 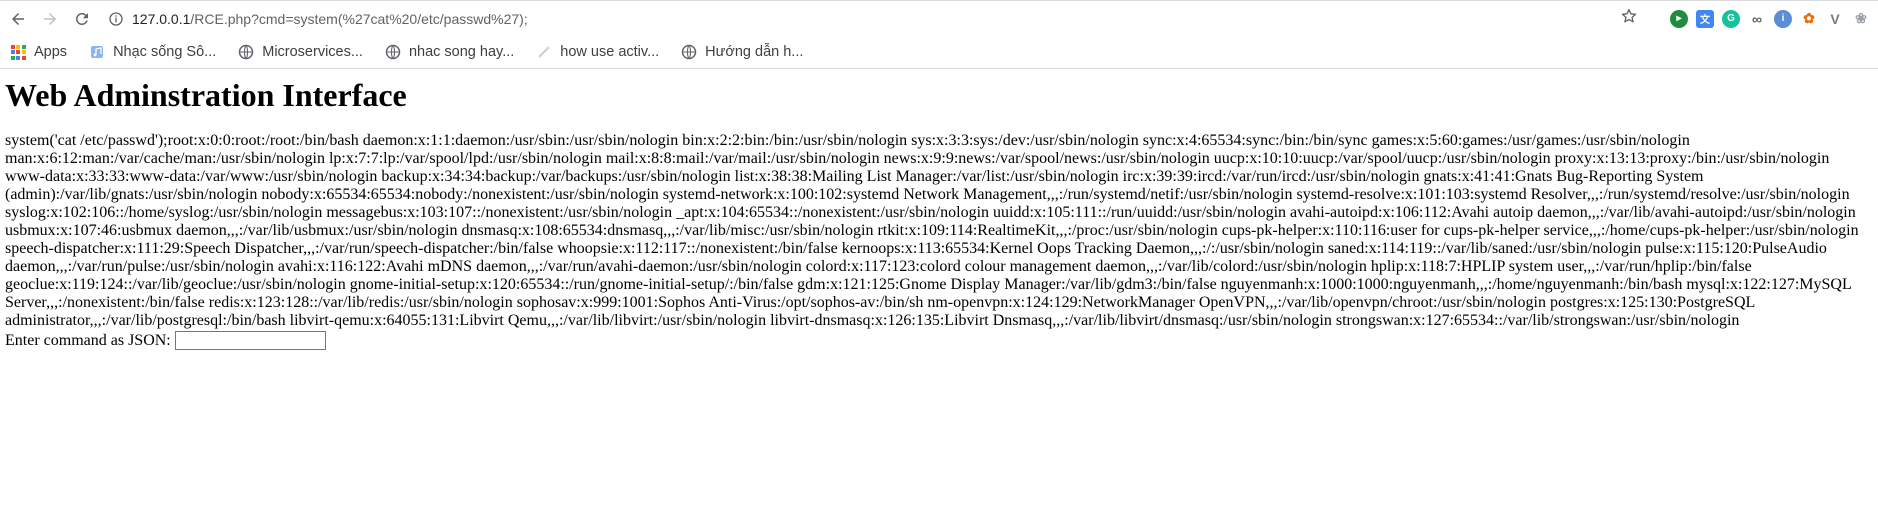 What do you see at coordinates (544, 52) in the screenshot?
I see `page-icon` at bounding box center [544, 52].